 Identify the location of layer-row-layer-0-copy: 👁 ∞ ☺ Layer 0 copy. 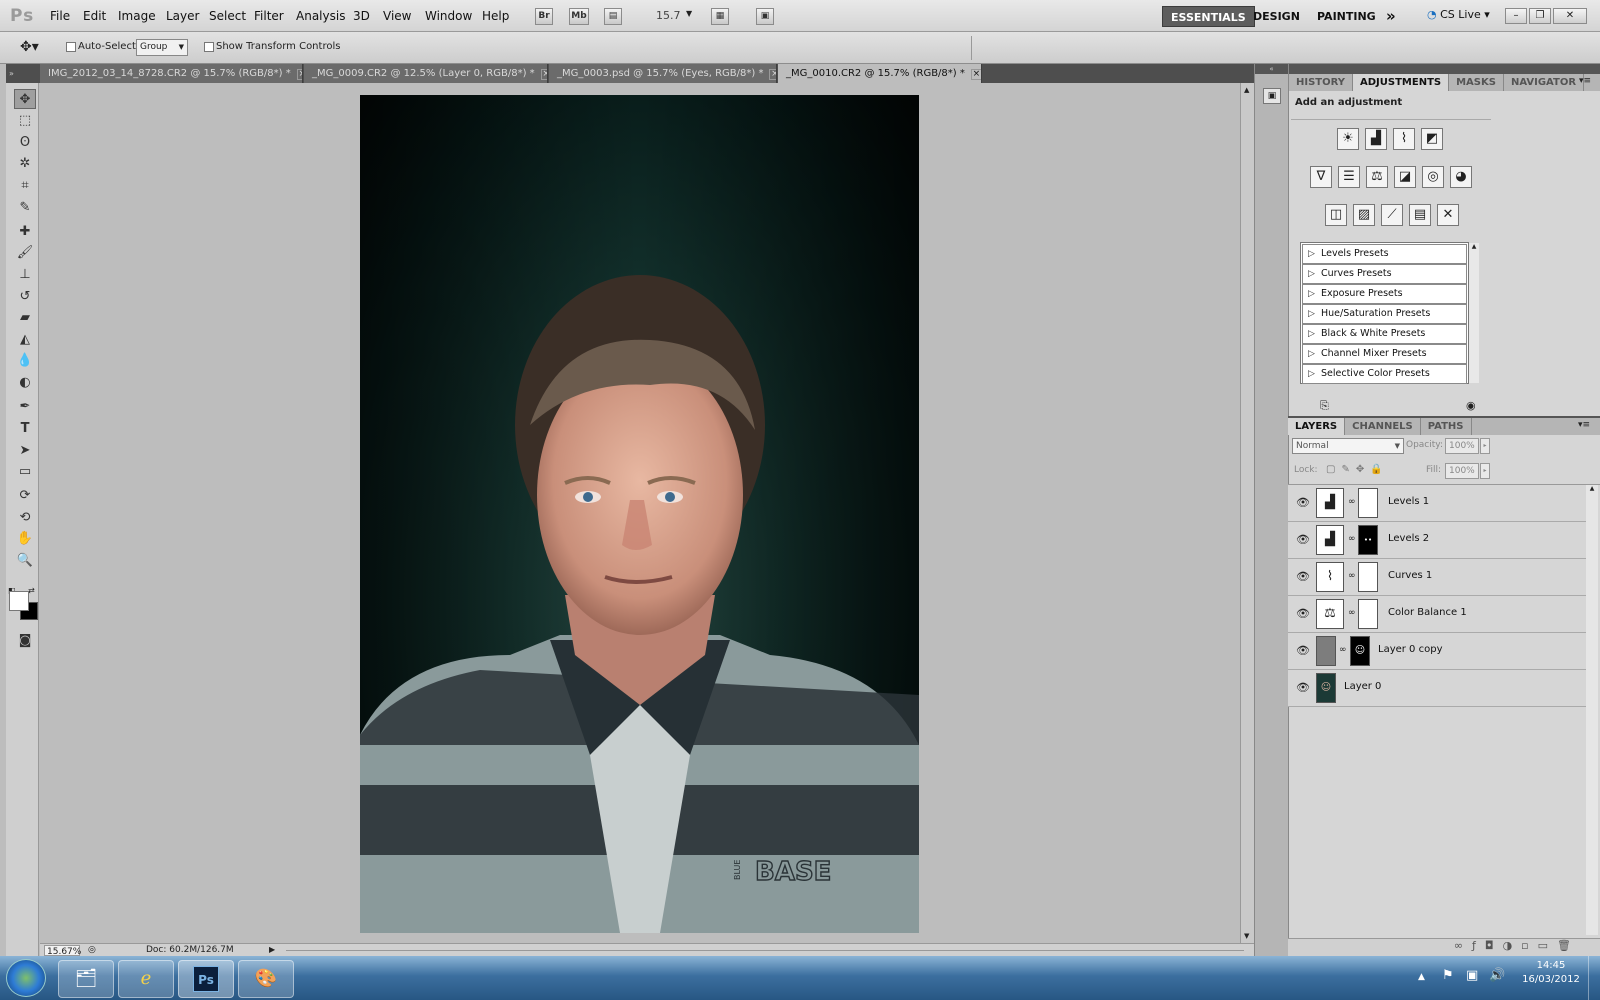
(1437, 651).